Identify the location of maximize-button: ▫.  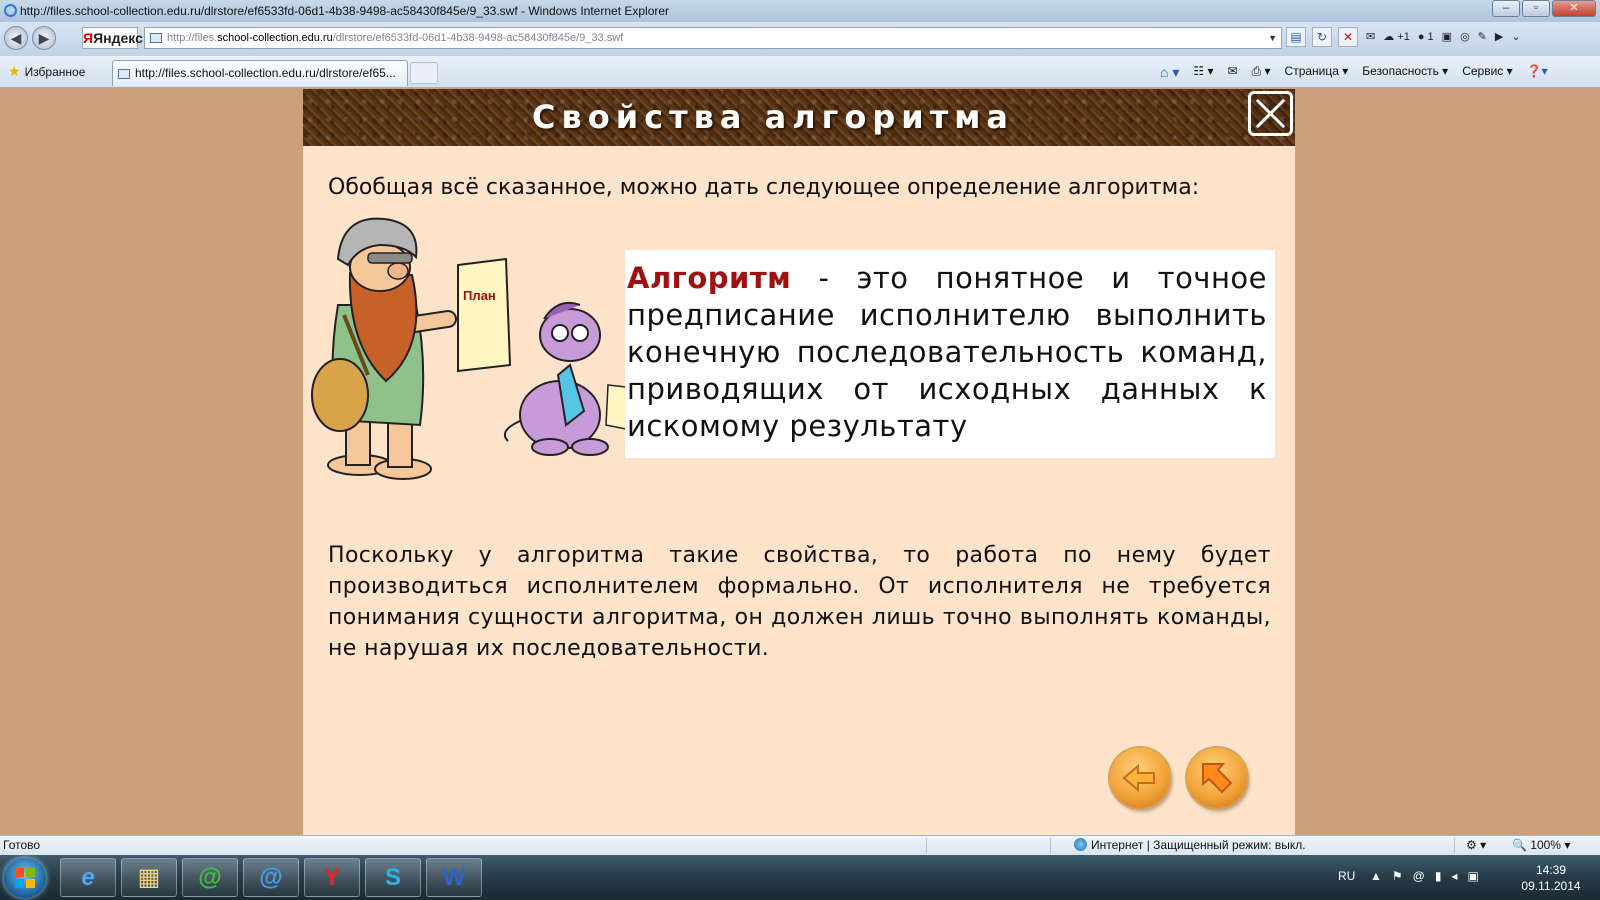
(1536, 8).